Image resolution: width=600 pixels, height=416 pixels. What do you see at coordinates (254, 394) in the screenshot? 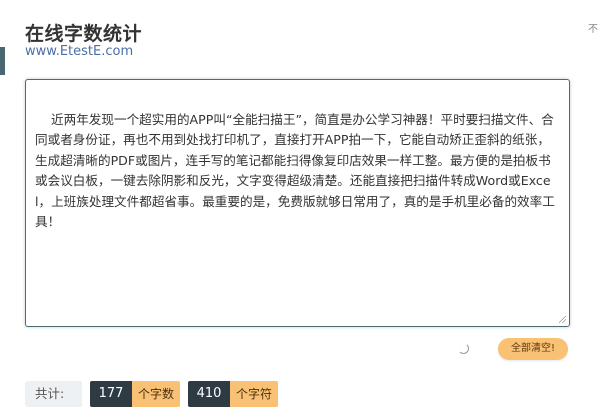
I see `symbol-count-unit: 个字符` at bounding box center [254, 394].